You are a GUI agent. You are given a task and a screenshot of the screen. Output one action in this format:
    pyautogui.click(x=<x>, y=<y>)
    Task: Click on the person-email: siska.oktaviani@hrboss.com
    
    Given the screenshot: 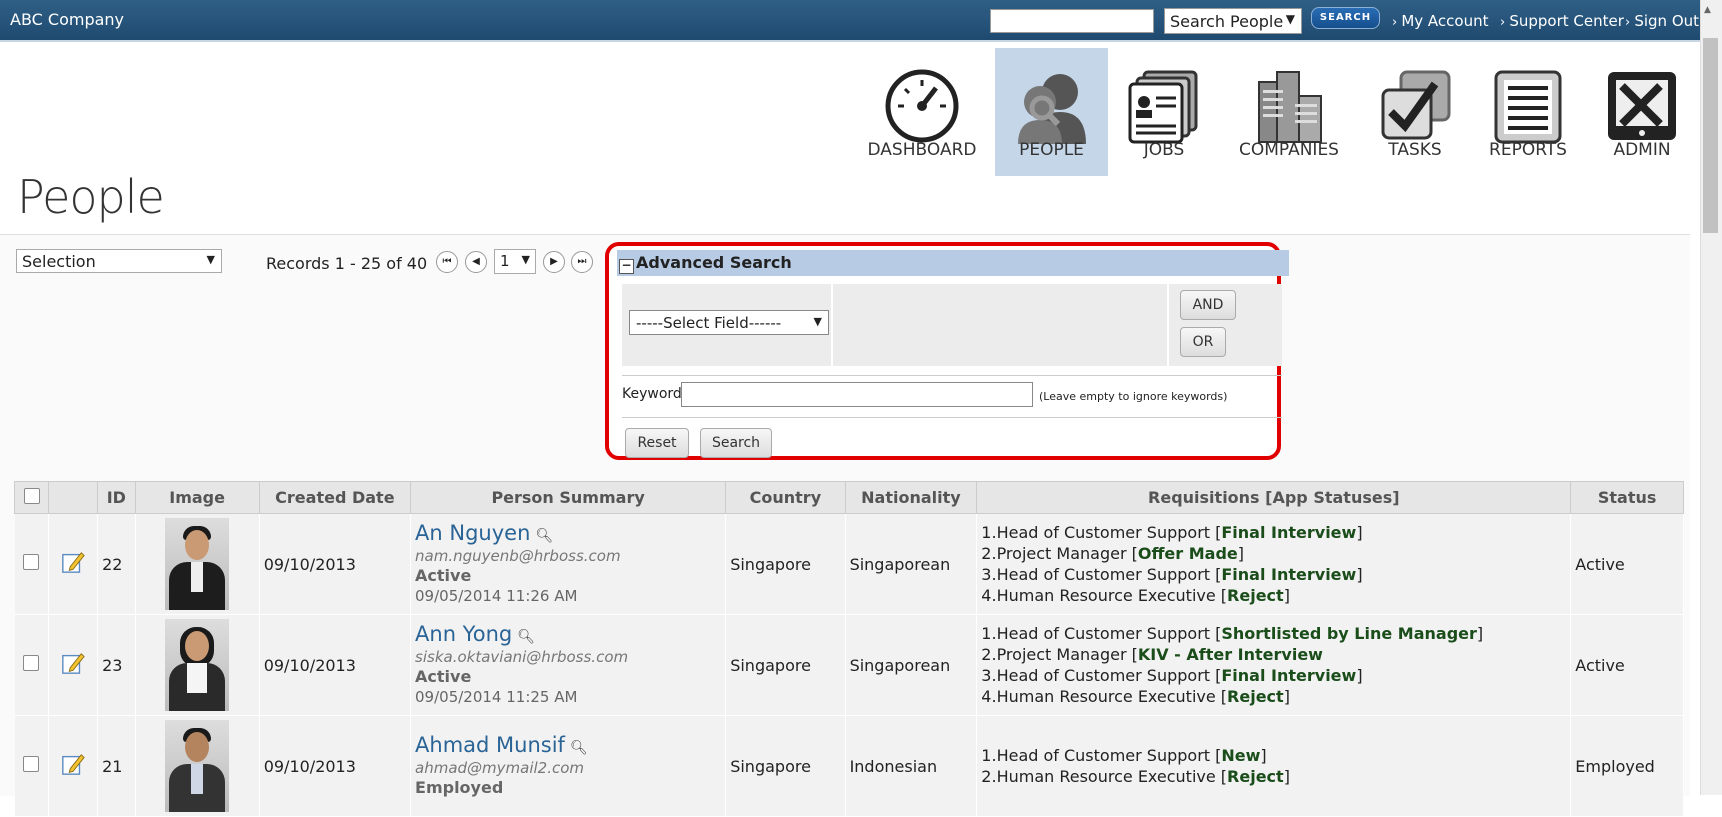 What is the action you would take?
    pyautogui.click(x=522, y=656)
    